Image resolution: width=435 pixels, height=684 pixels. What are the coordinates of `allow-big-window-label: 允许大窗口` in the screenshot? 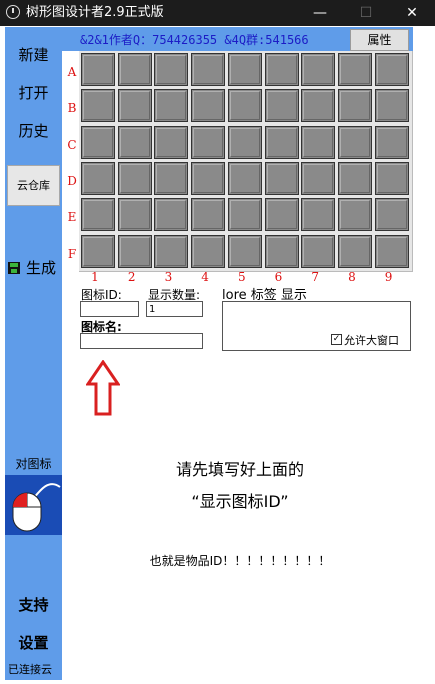 It's located at (371, 340).